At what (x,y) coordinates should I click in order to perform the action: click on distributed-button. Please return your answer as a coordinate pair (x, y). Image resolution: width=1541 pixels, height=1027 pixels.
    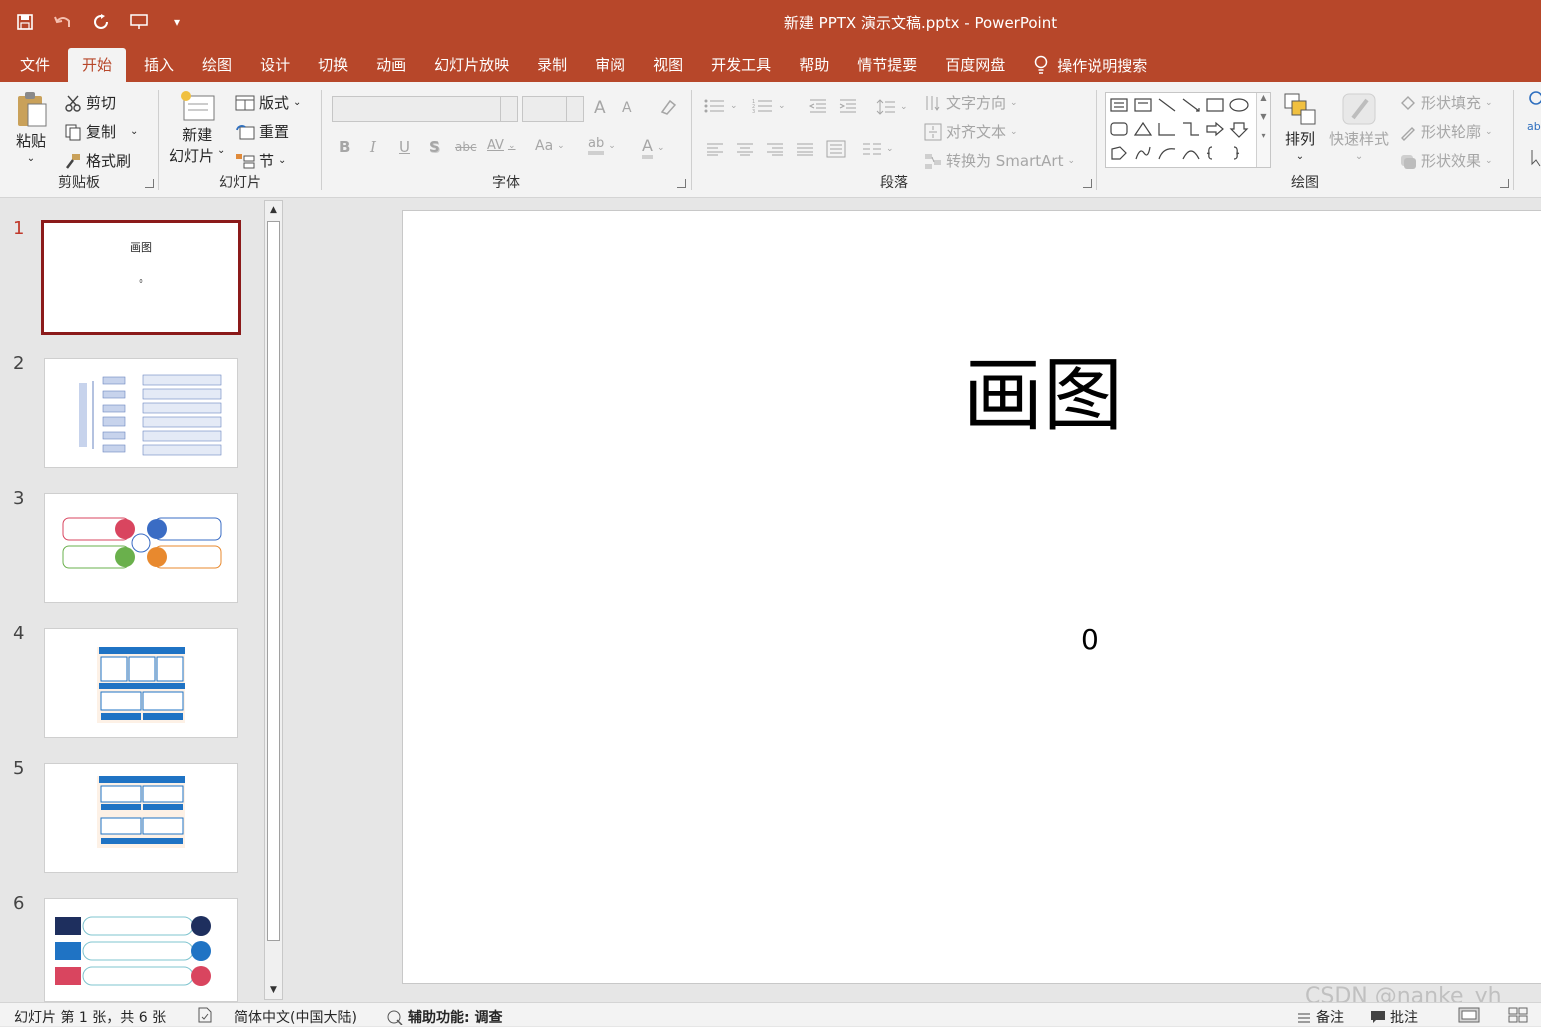
    Looking at the image, I should click on (836, 149).